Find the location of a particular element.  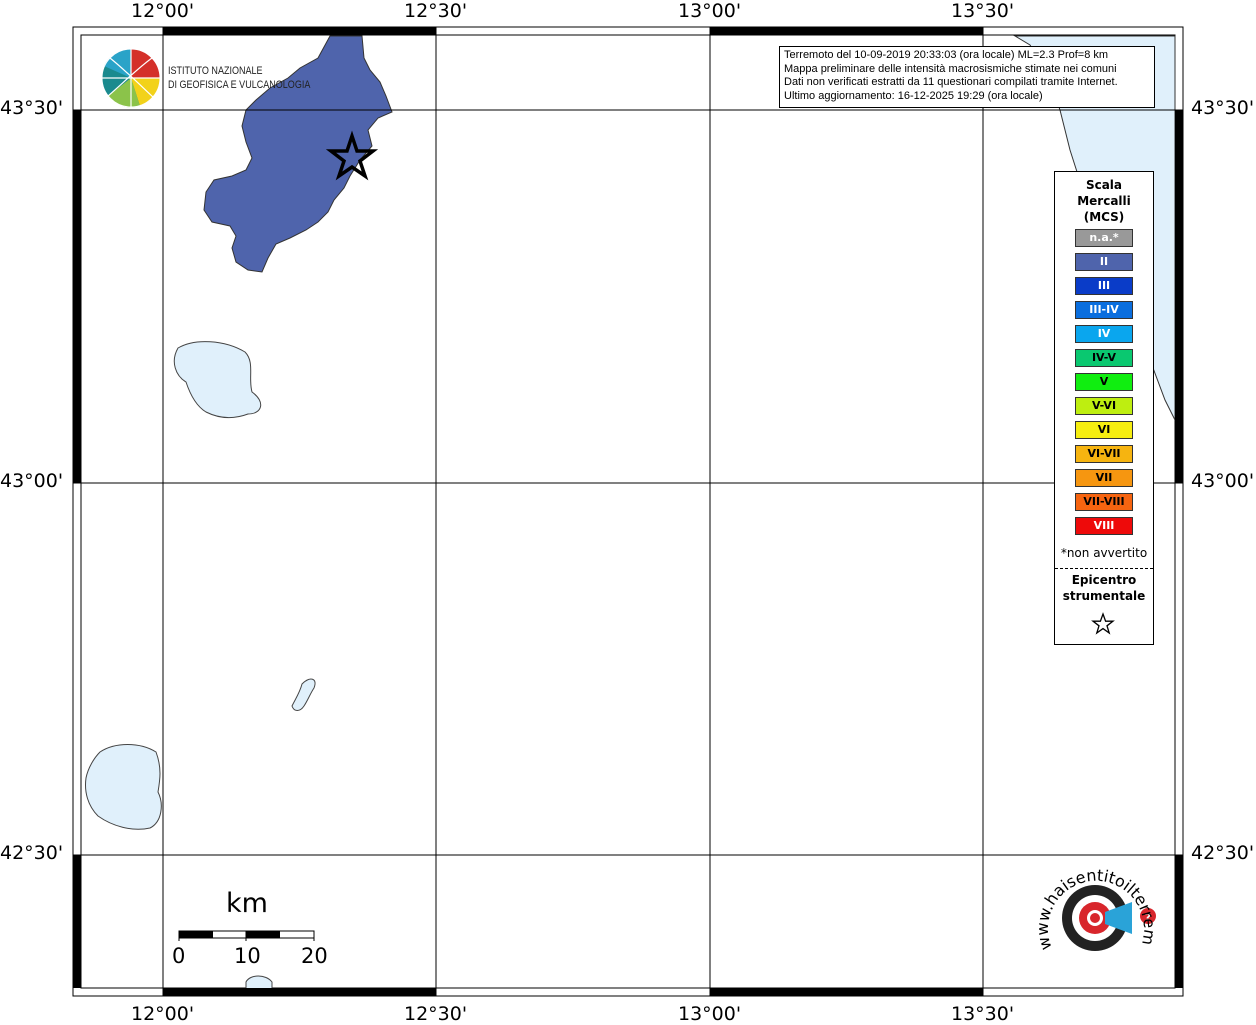

legend-not-felt-note: *non avvertito is located at coordinates (1104, 553).